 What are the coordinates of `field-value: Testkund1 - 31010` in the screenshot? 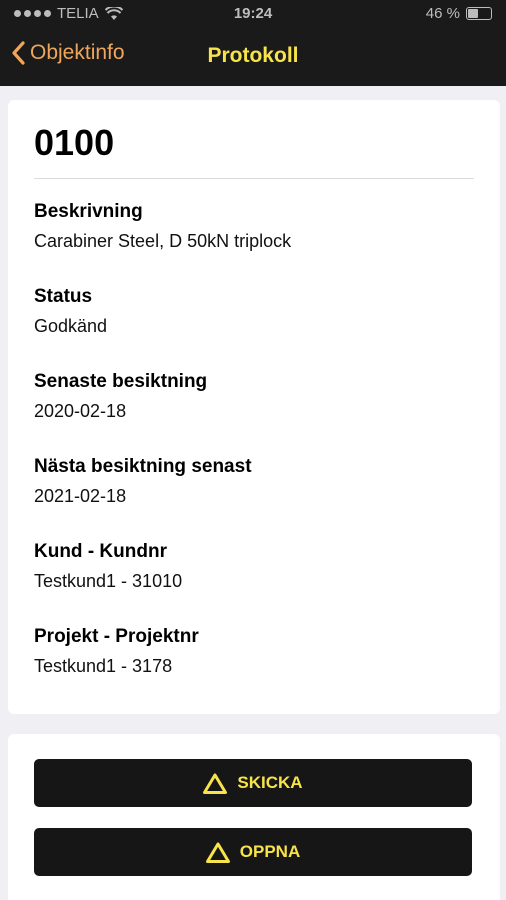 It's located at (108, 581).